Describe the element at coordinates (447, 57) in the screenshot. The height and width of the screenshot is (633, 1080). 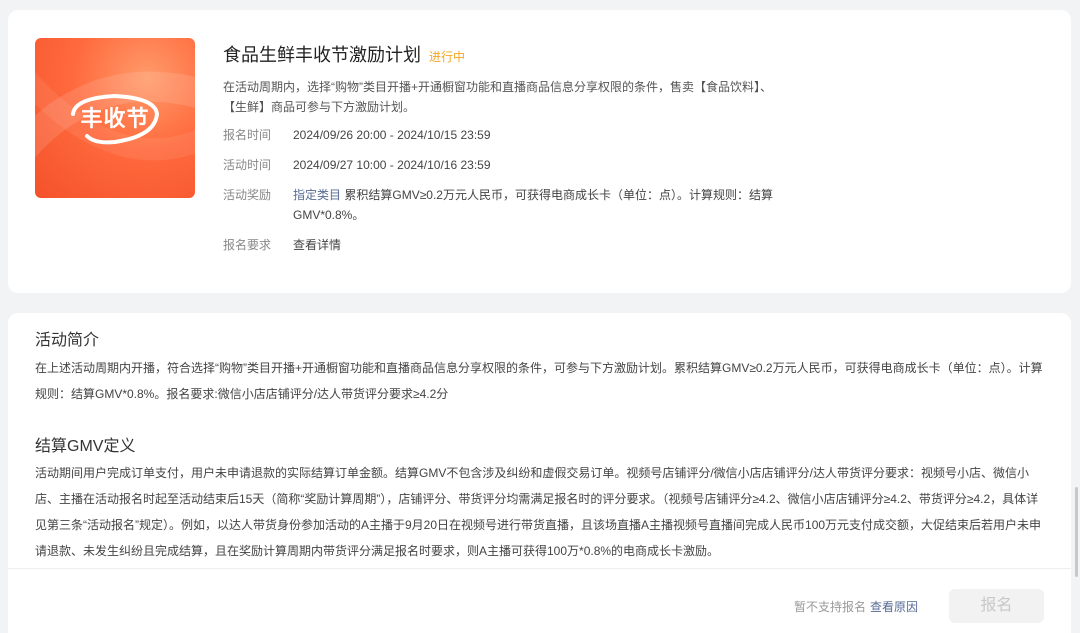
I see `status-badge: 进行中` at that location.